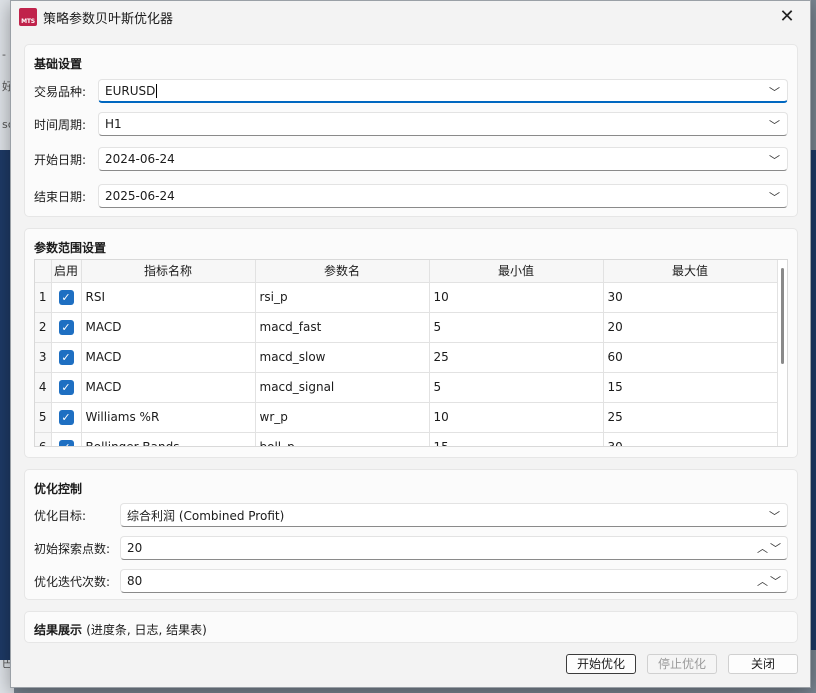 The image size is (816, 693). Describe the element at coordinates (690, 327) in the screenshot. I see `max-value-cell: 20` at that location.